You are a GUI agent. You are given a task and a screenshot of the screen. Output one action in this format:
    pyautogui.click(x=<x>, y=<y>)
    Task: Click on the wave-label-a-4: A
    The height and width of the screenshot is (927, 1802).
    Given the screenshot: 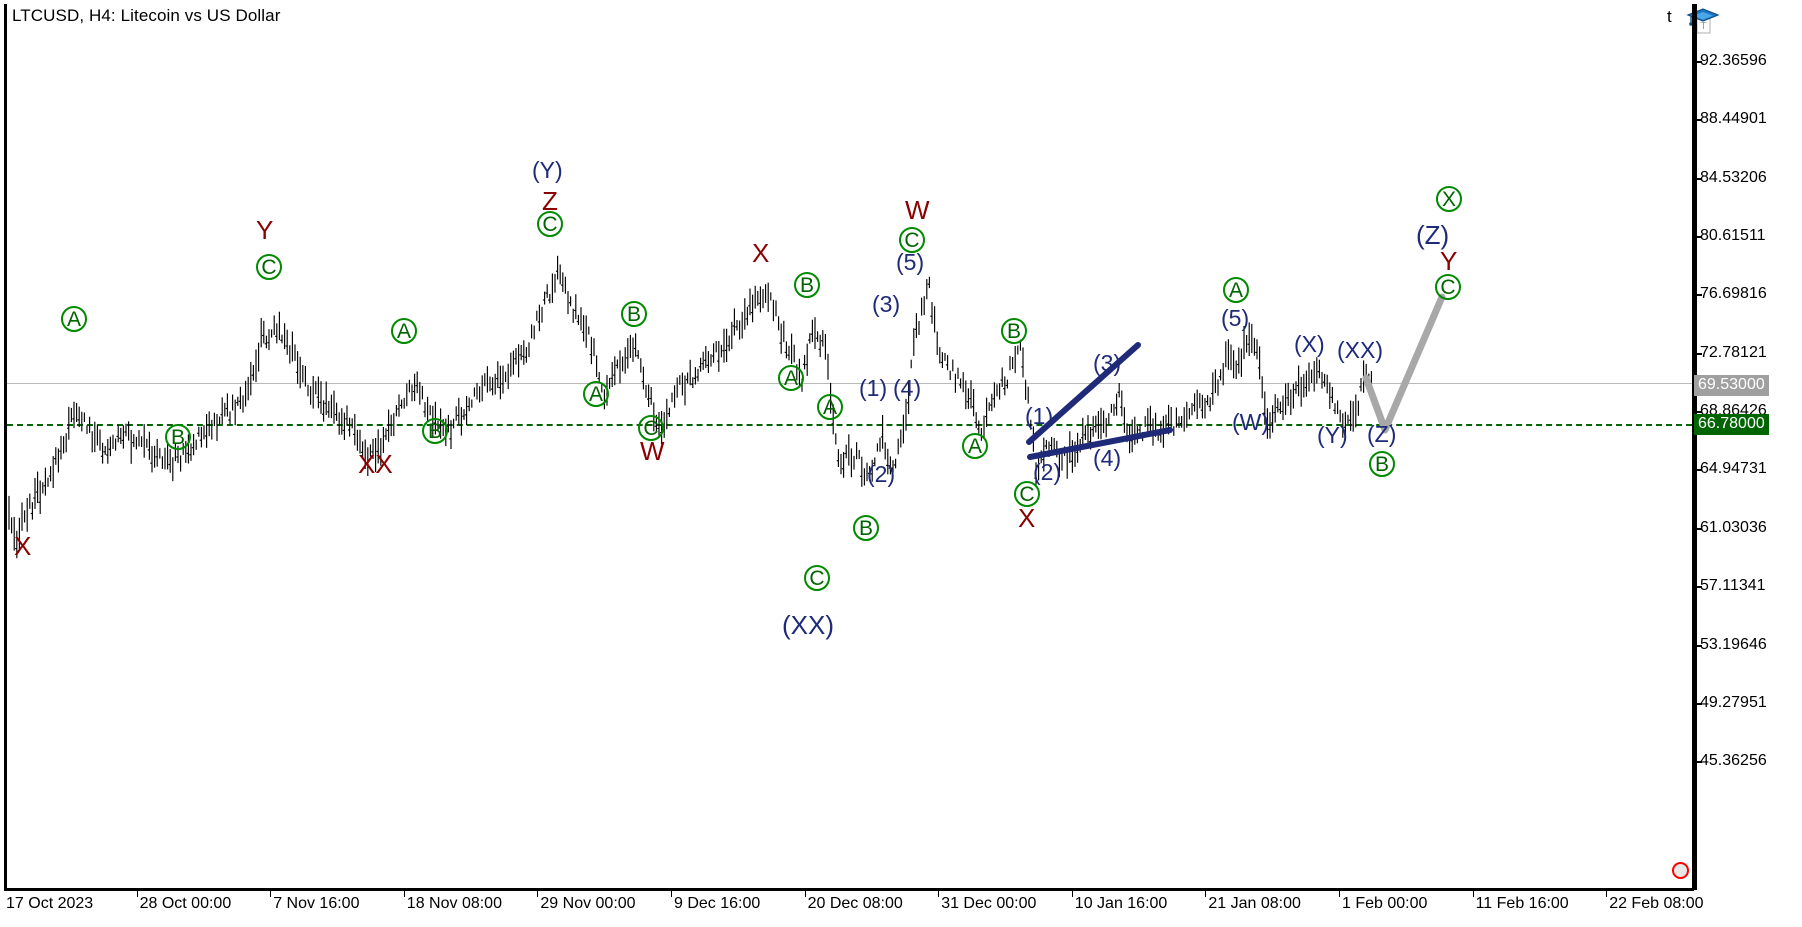 What is the action you would take?
    pyautogui.click(x=791, y=378)
    